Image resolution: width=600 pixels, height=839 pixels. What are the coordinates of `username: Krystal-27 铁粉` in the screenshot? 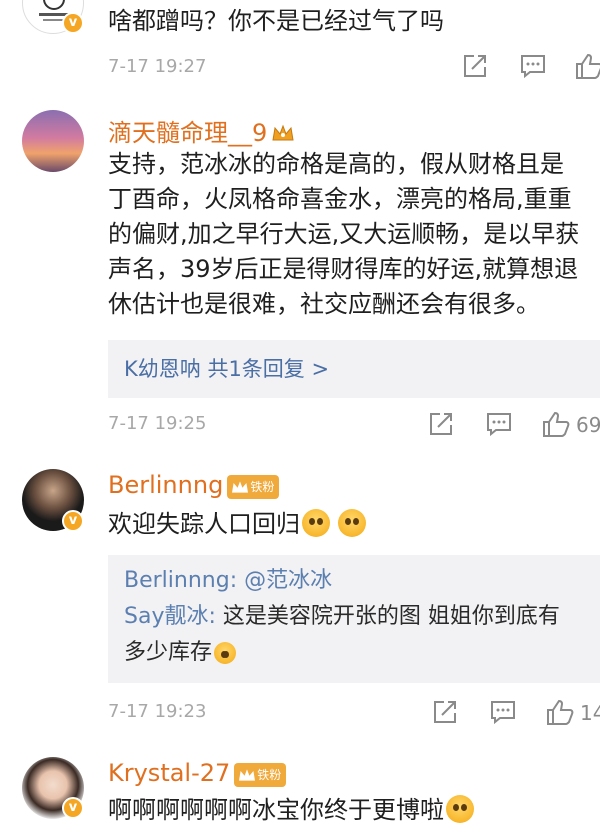 It's located at (197, 773).